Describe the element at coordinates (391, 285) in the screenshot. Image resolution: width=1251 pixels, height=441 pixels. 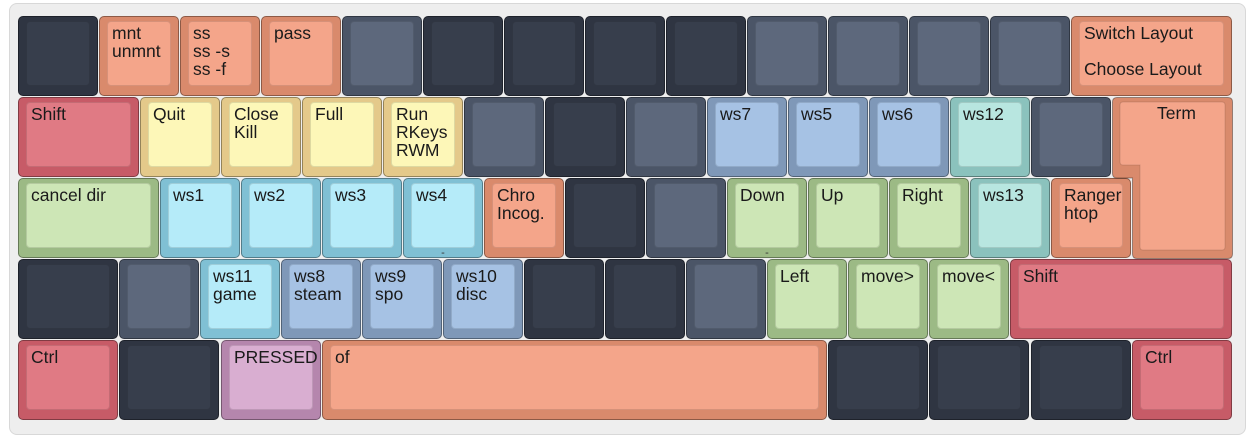
I see `key-label: ws9 spo` at that location.